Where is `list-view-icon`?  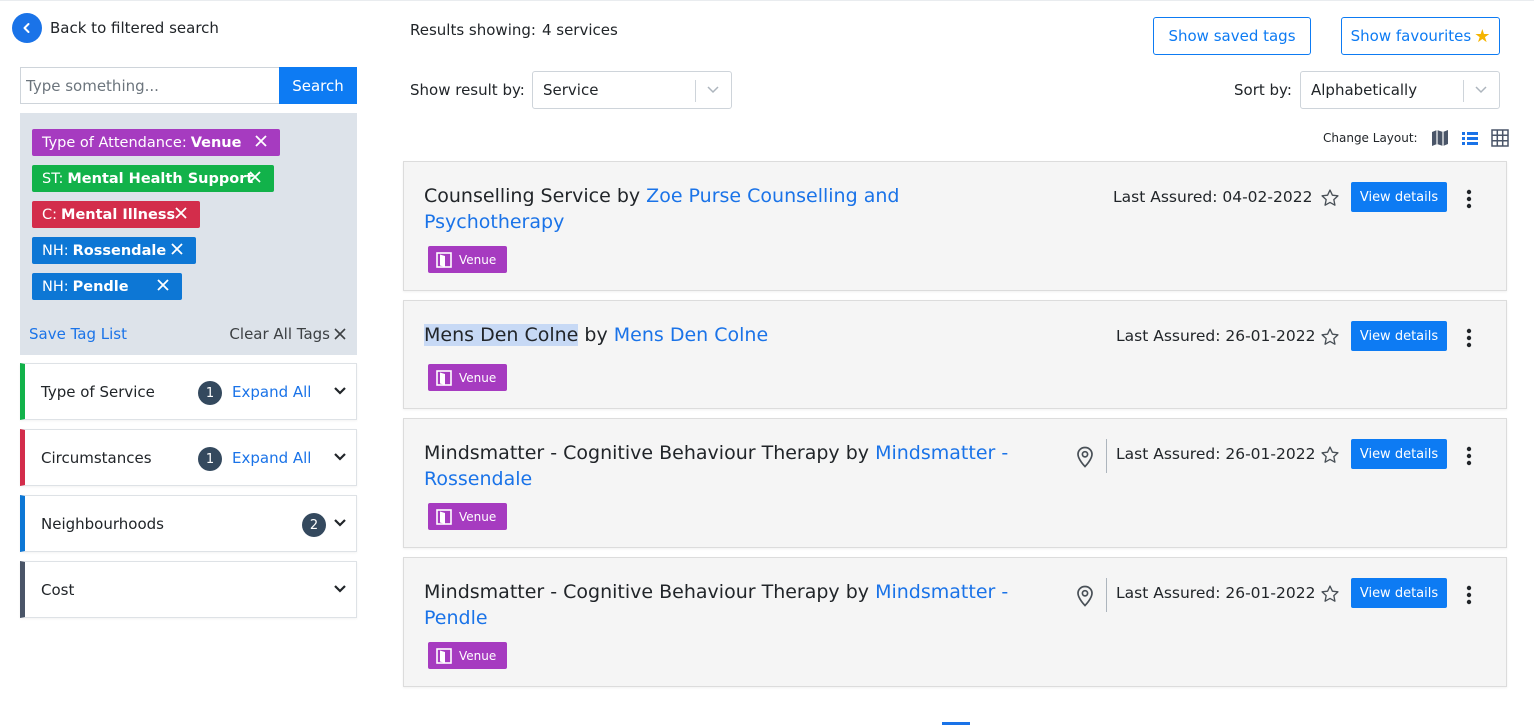
list-view-icon is located at coordinates (1470, 138).